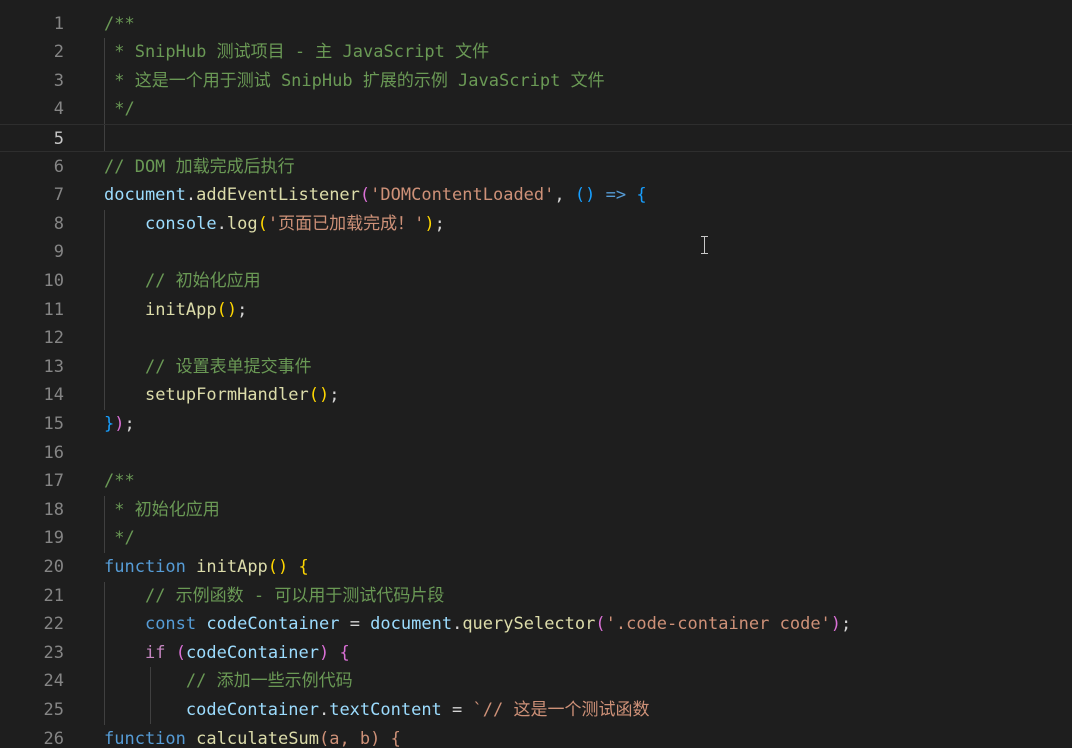 Image resolution: width=1072 pixels, height=748 pixels. Describe the element at coordinates (536, 567) in the screenshot. I see `code-line: 20 function initApp() {` at that location.